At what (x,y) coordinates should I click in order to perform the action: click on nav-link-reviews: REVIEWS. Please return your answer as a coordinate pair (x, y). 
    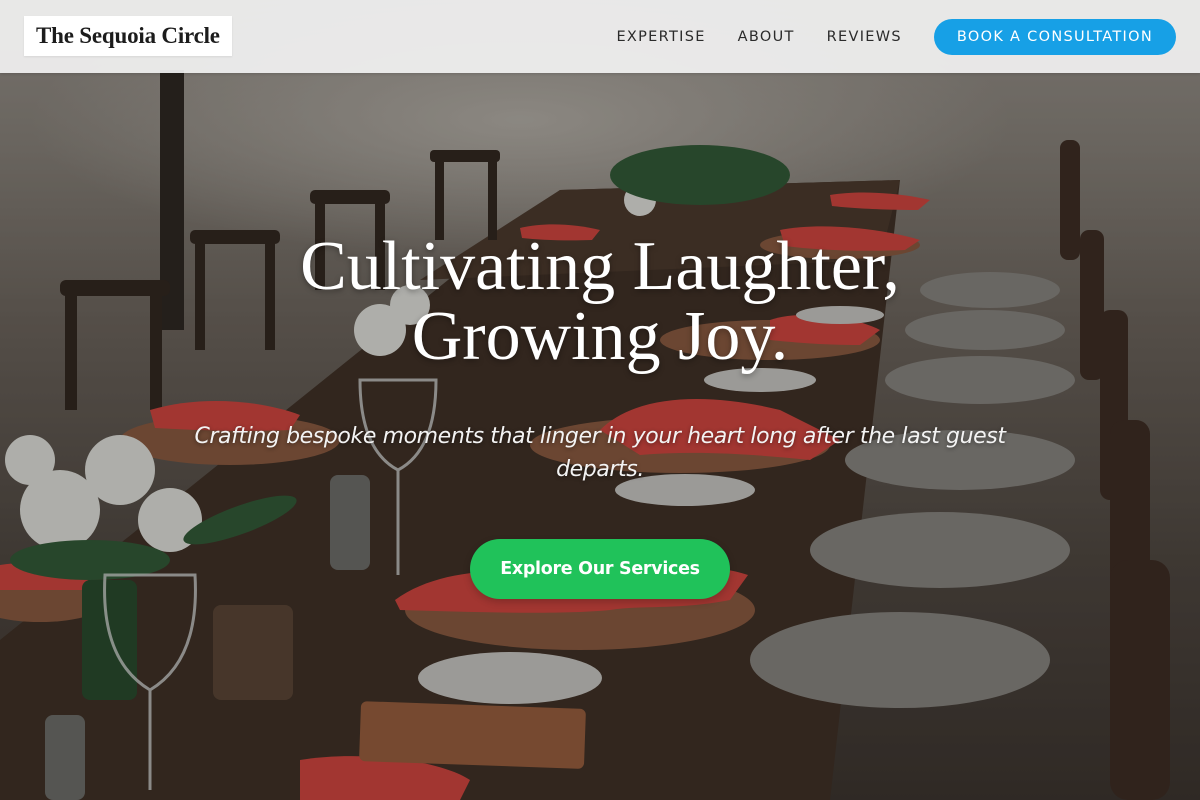
    Looking at the image, I should click on (864, 37).